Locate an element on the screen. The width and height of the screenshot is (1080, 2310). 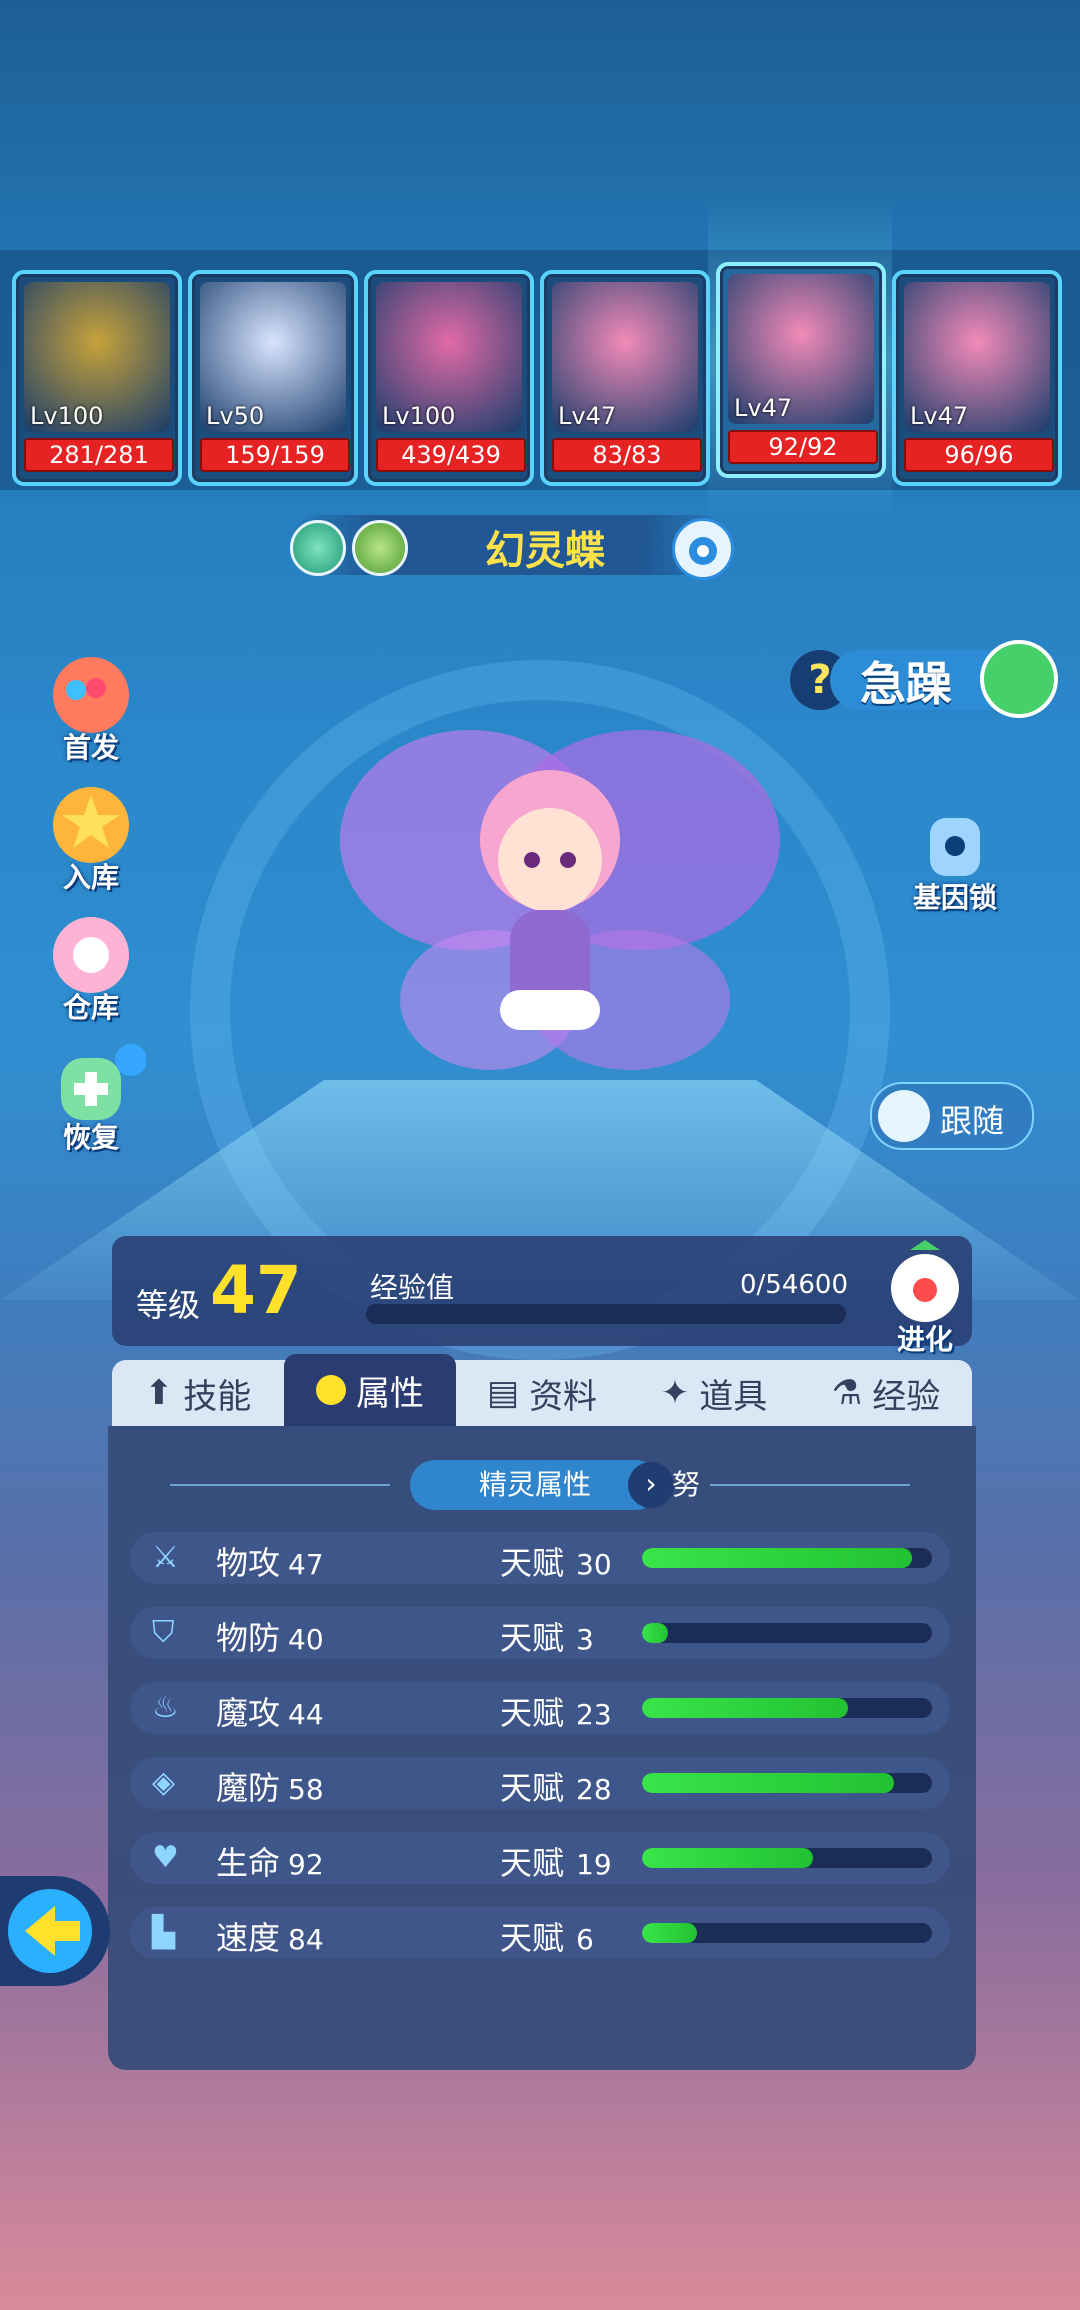
attribute-value: 92 is located at coordinates (306, 1864).